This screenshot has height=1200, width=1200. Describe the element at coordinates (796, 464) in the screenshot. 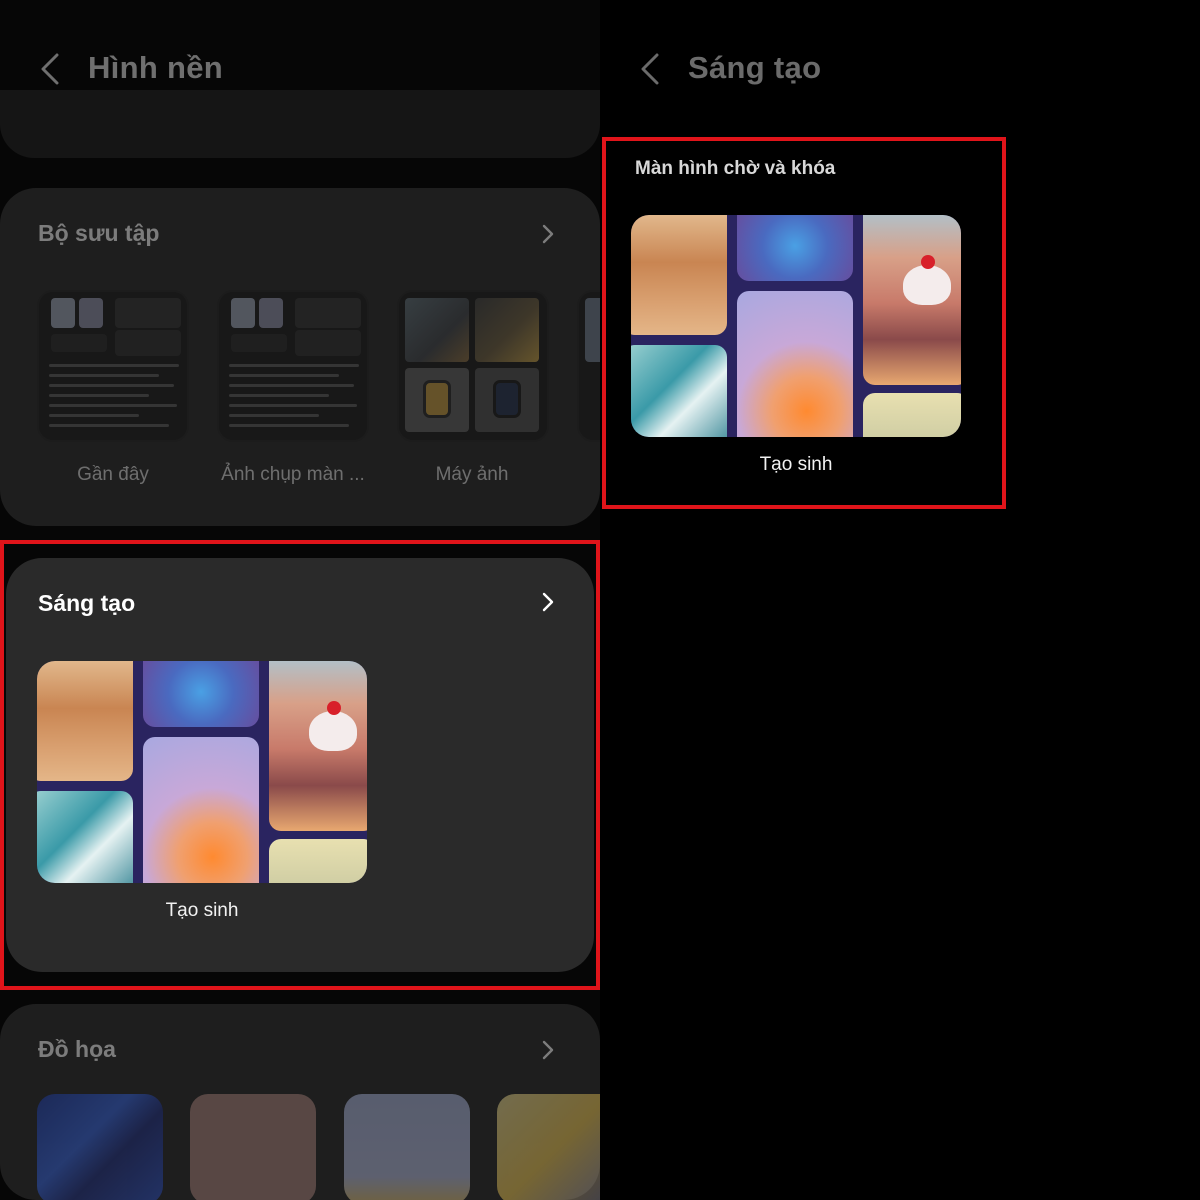

I see `generative-label: Tạo sinh` at that location.